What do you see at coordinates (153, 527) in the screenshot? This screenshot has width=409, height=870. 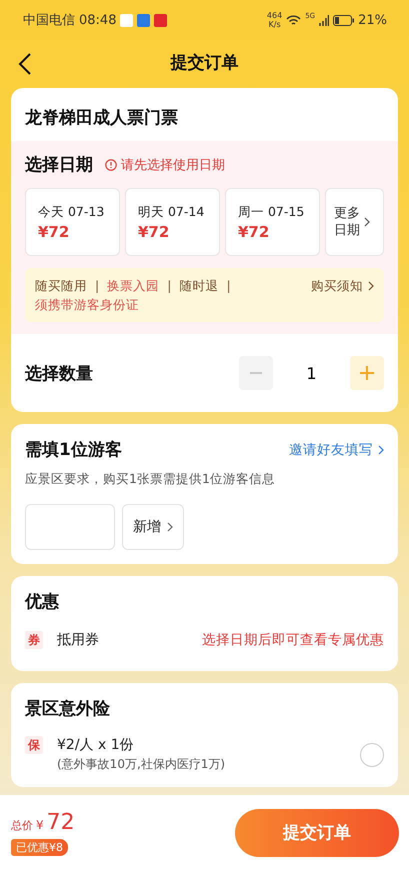 I see `add-visitor-button: 新增` at bounding box center [153, 527].